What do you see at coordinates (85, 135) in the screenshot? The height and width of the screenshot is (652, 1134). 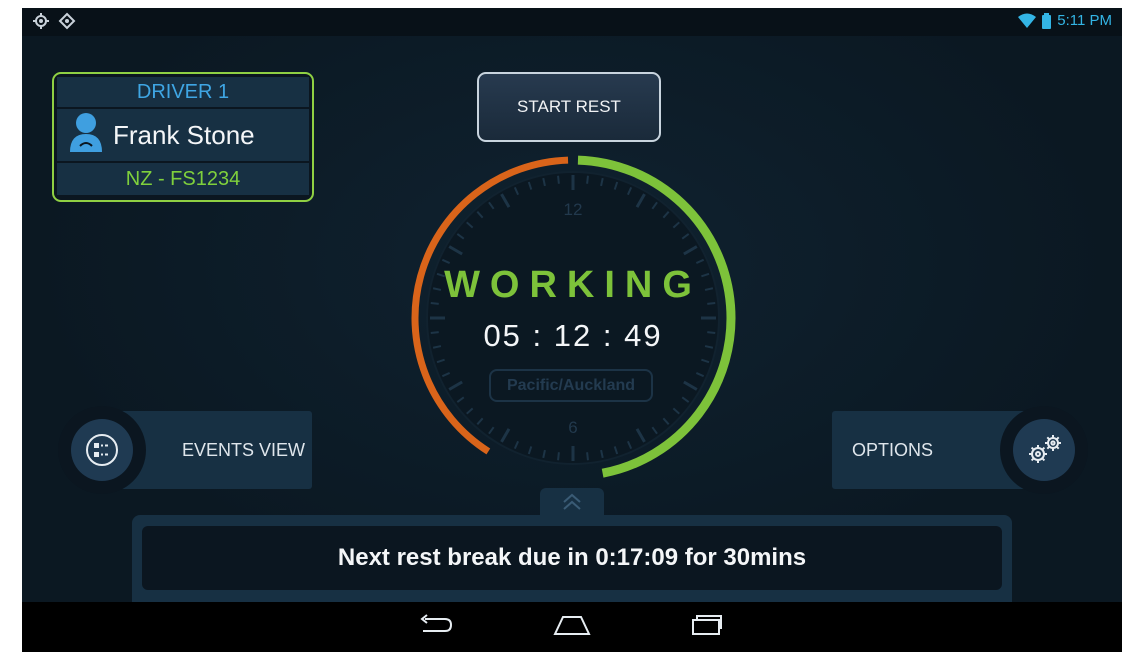 I see `person-icon` at bounding box center [85, 135].